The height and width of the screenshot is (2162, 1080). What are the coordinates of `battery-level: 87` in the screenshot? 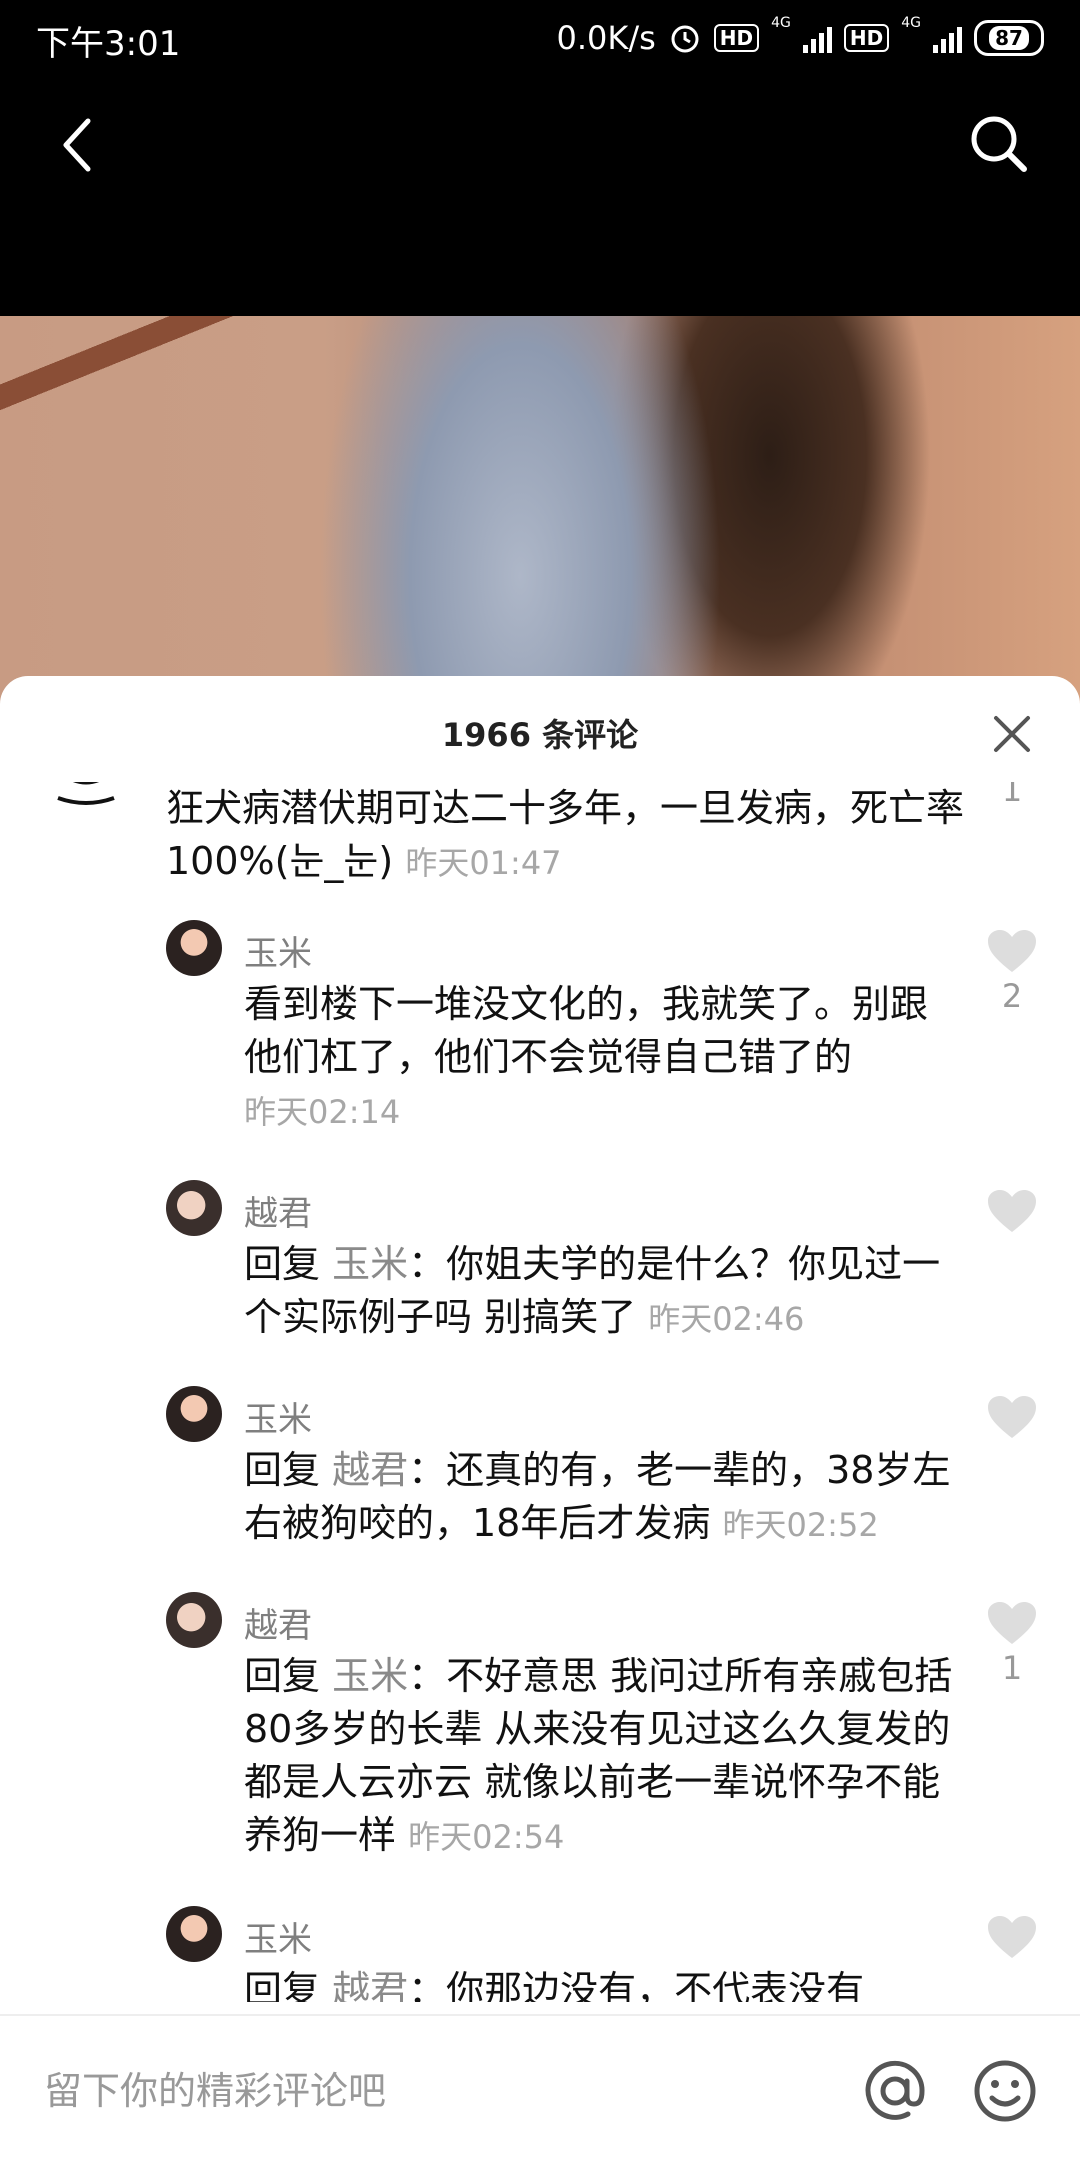 It's located at (1009, 38).